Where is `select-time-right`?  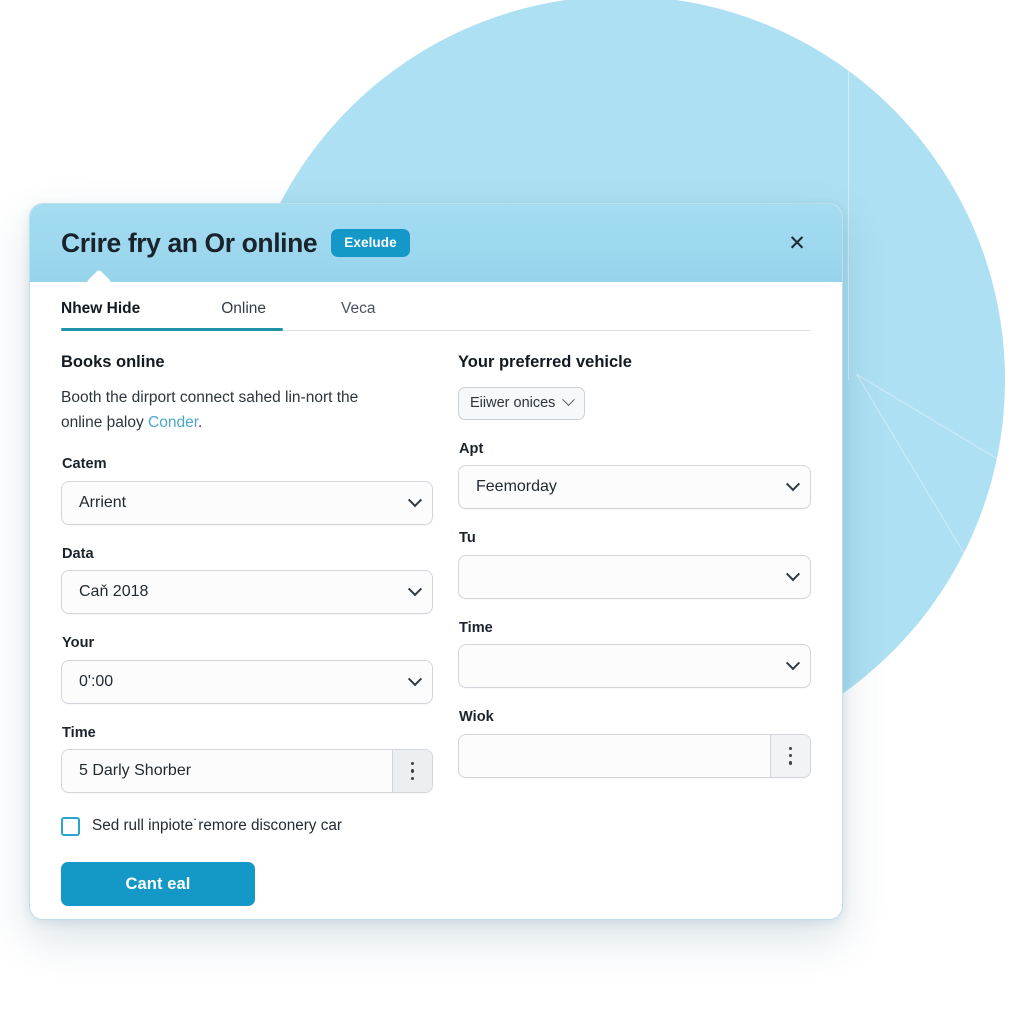 select-time-right is located at coordinates (634, 666).